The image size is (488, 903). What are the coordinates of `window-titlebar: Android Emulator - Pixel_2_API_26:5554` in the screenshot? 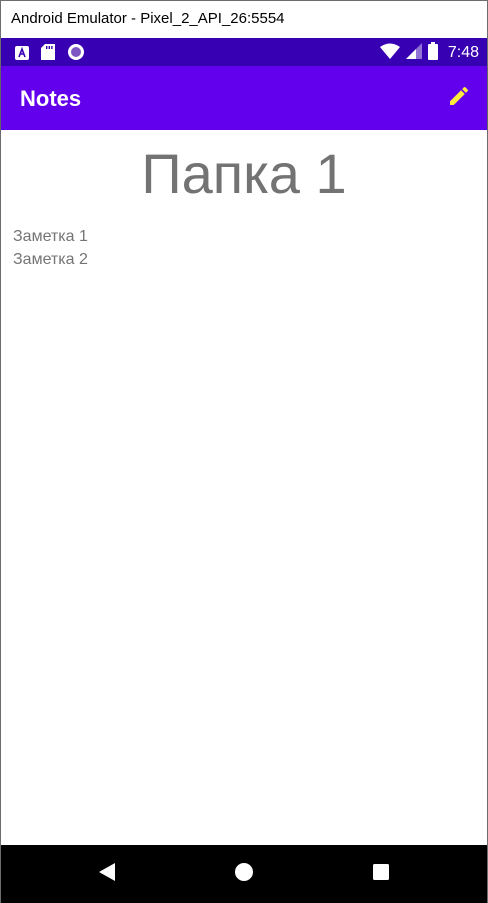 It's located at (244, 19).